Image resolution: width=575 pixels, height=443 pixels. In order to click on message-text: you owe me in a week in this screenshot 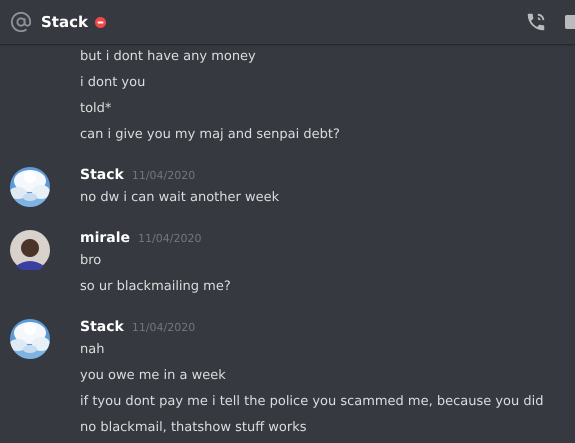, I will do `click(153, 376)`.